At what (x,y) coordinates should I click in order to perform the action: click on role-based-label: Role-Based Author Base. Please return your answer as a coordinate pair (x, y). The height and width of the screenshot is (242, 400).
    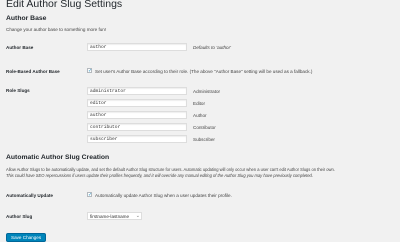
    Looking at the image, I should click on (33, 71).